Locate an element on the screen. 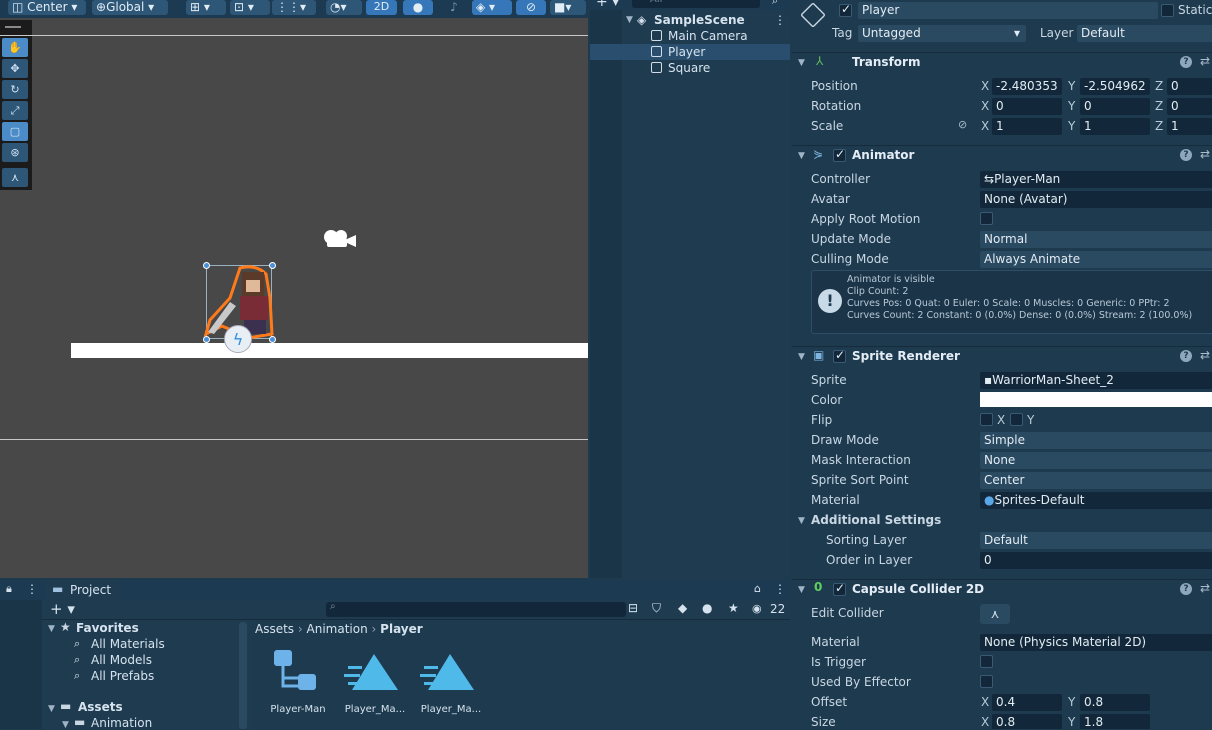  object-name-input: Player is located at coordinates (1008, 10).